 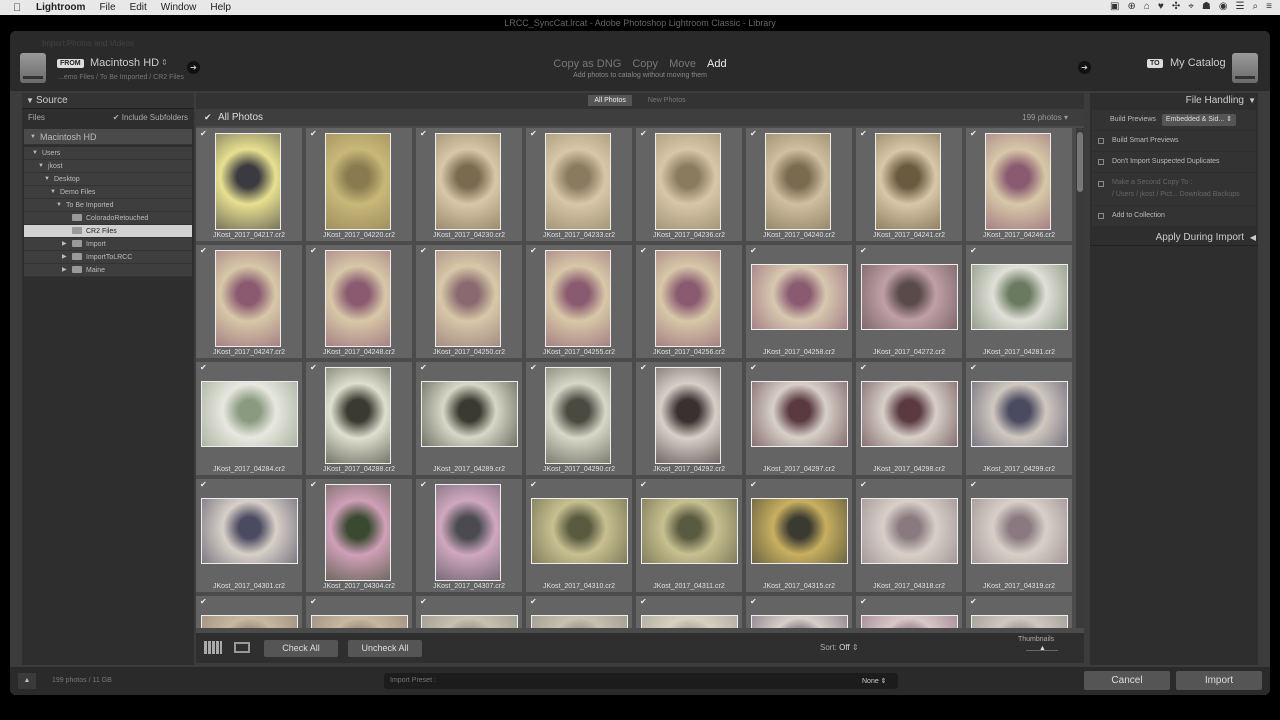 What do you see at coordinates (108, 205) in the screenshot?
I see `folder-item: ▼ To Be Imported` at bounding box center [108, 205].